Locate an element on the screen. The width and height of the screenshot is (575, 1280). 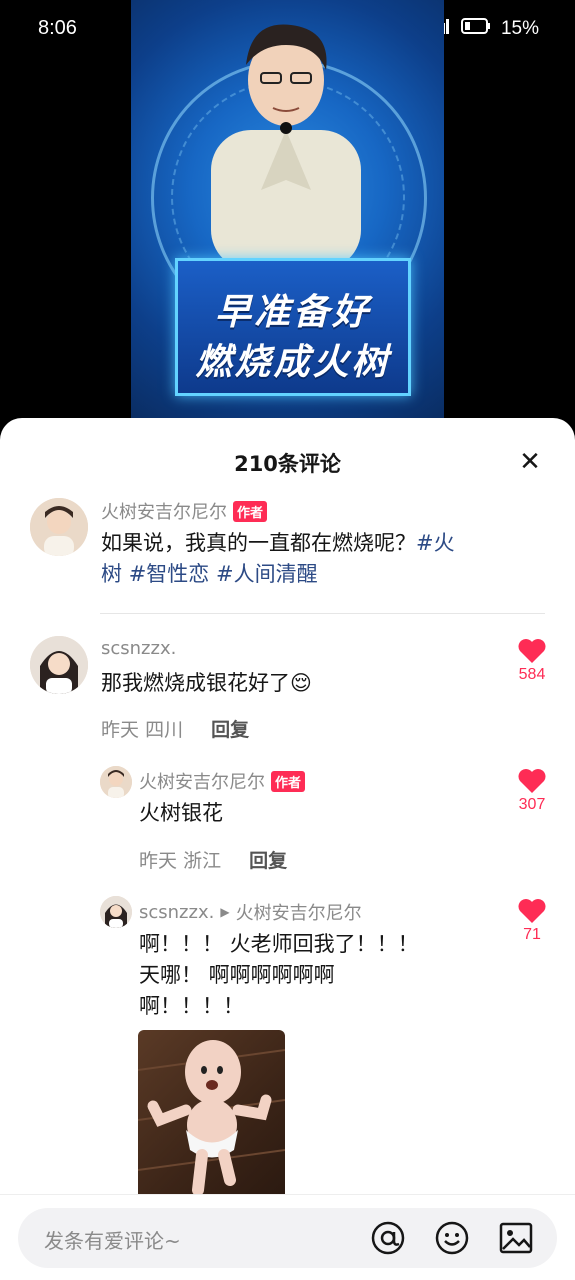
emoji-icon is located at coordinates (452, 1238).